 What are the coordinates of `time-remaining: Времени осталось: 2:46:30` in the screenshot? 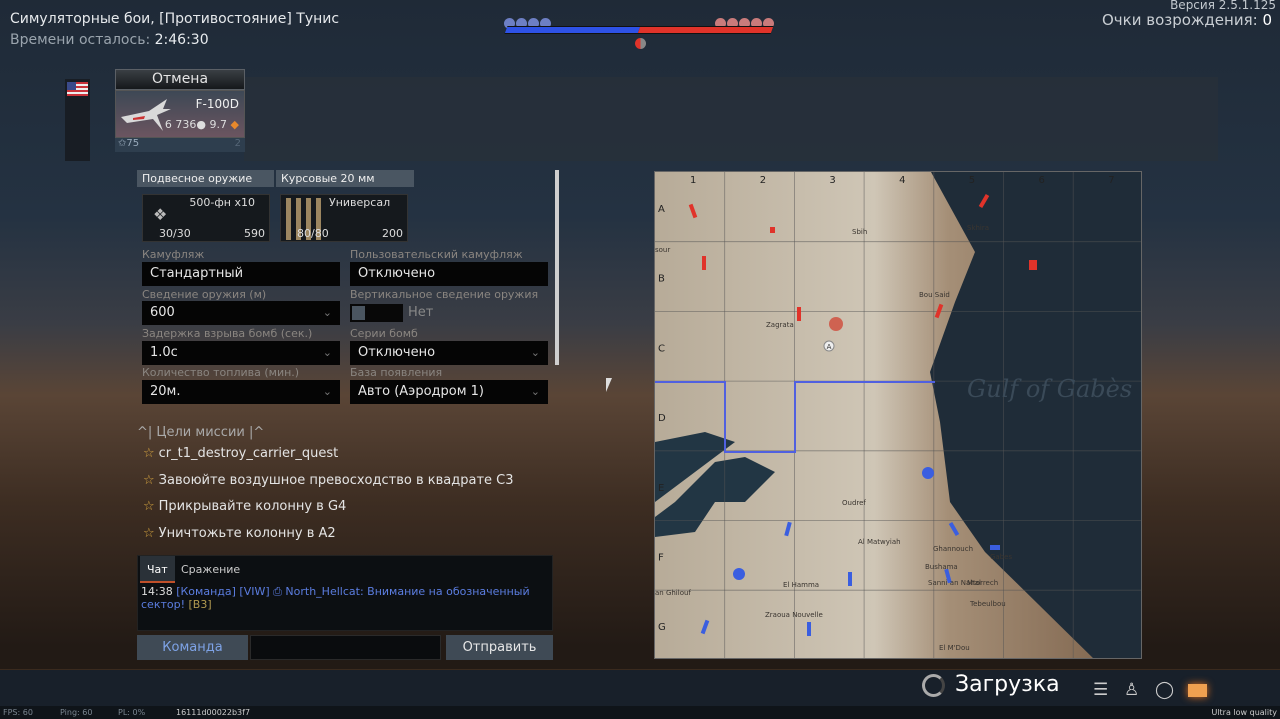 It's located at (109, 40).